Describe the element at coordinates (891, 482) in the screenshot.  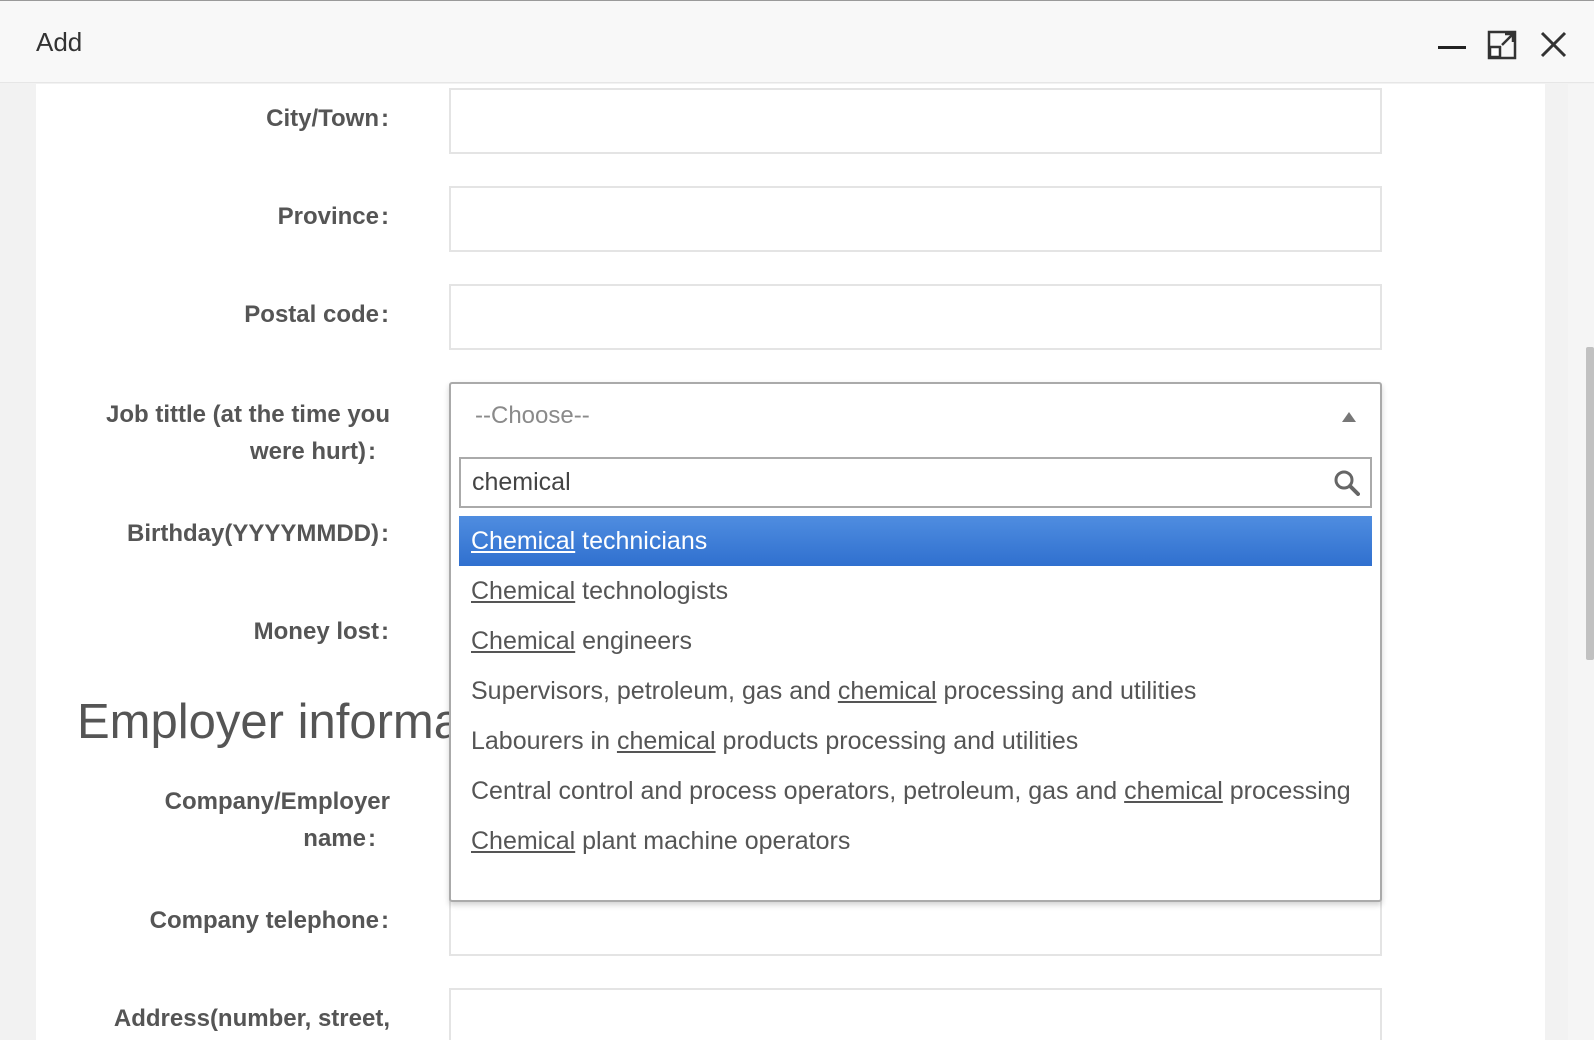
I see `select-search-input` at that location.